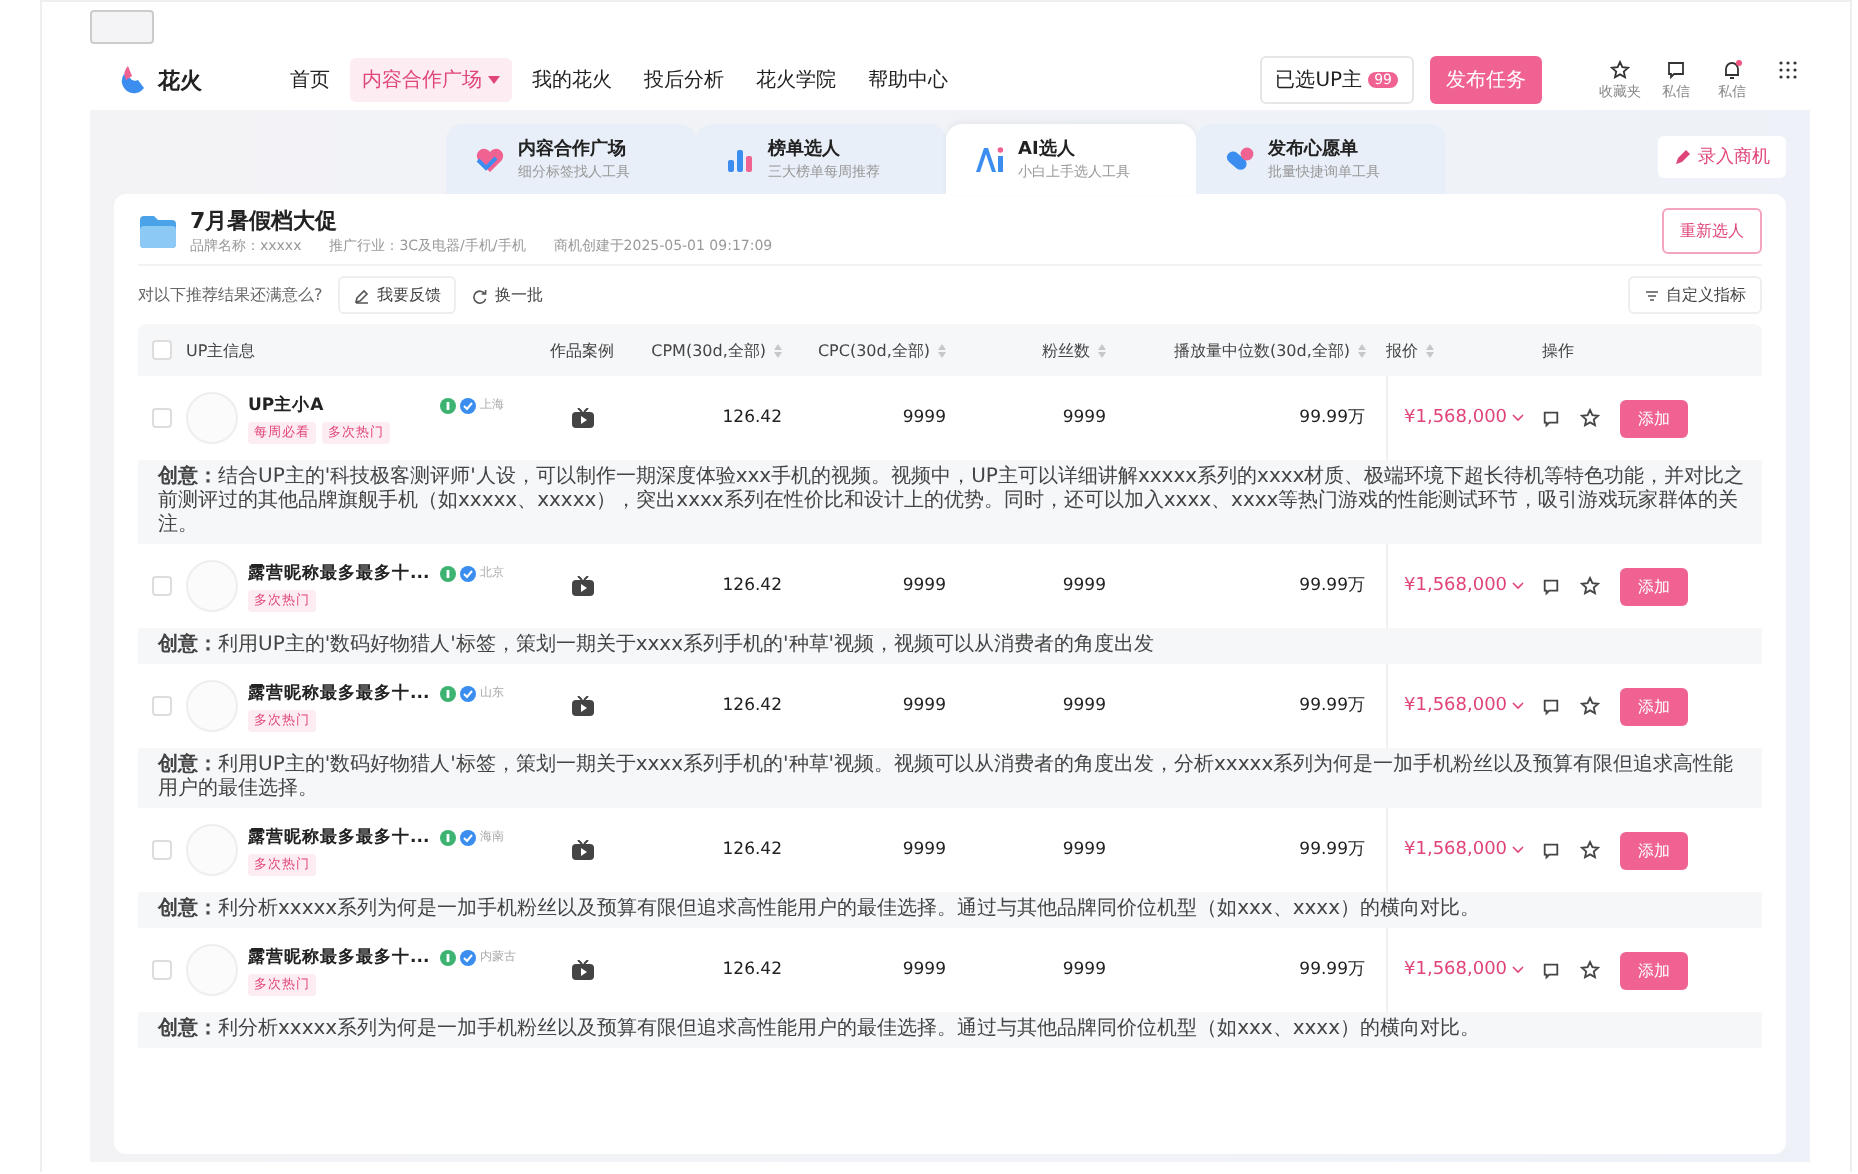 Image resolution: width=1858 pixels, height=1174 pixels. Describe the element at coordinates (362, 295) in the screenshot. I see `pencil-icon` at that location.